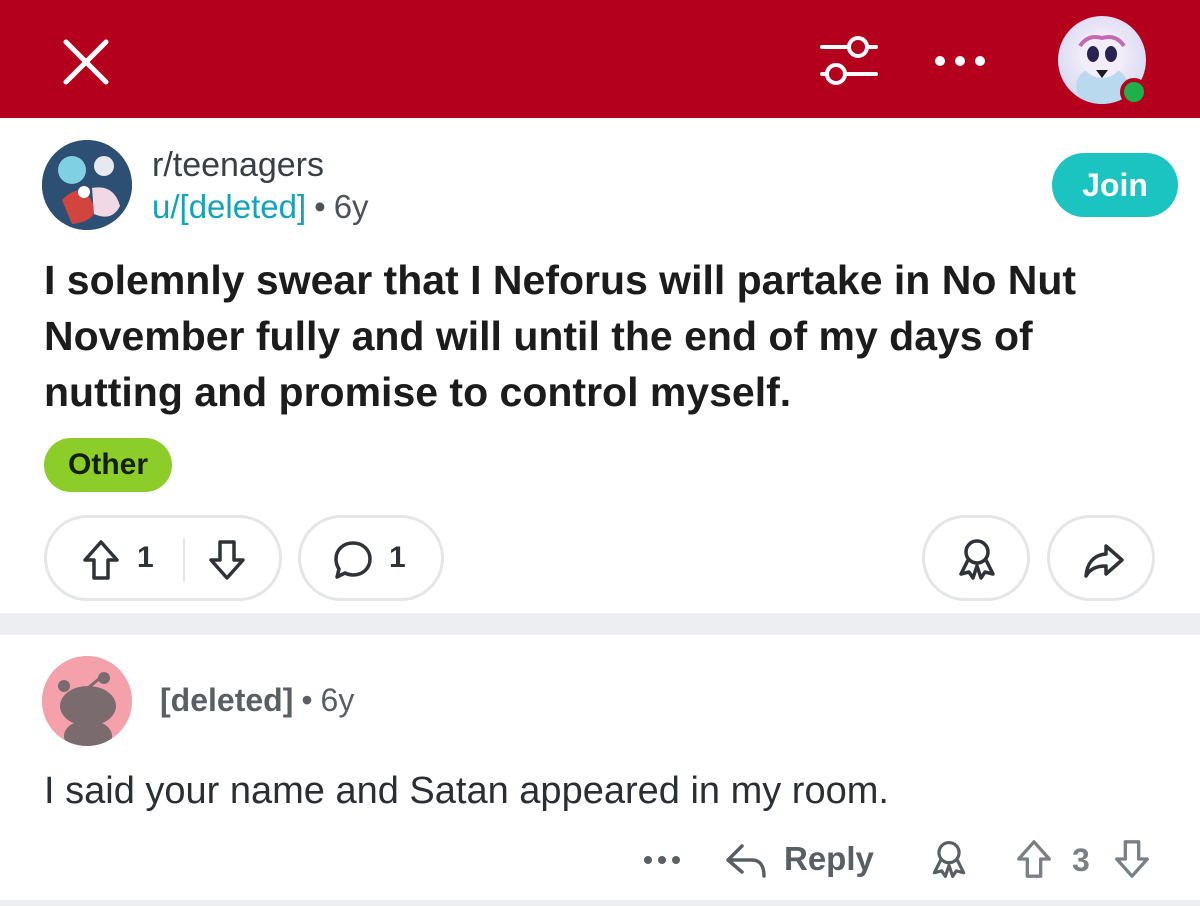 This screenshot has width=1200, height=906. Describe the element at coordinates (662, 860) in the screenshot. I see `comment-more-icon` at that location.